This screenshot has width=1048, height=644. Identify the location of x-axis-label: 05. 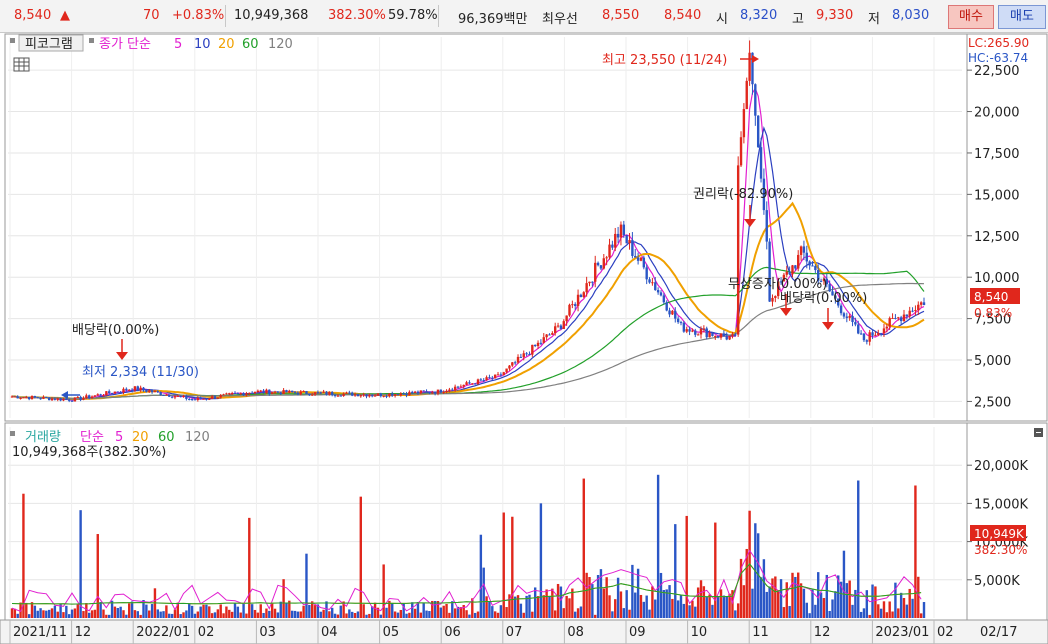
(391, 632).